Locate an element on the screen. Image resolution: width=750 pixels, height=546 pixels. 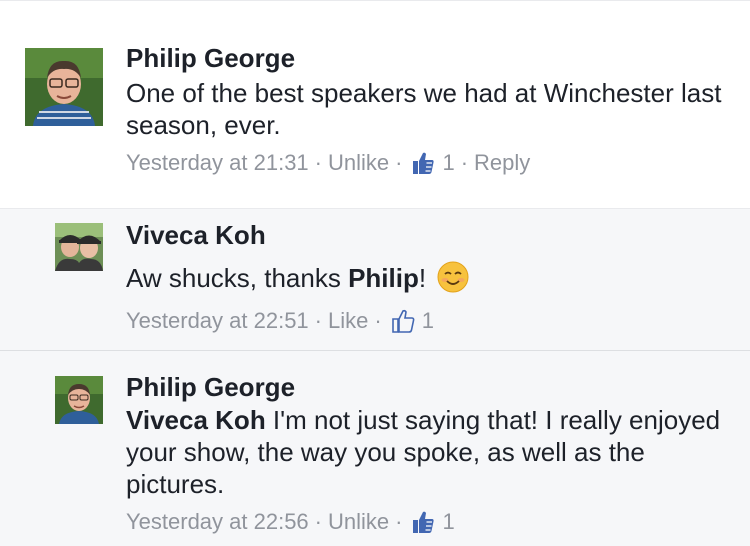
comment-text: Aw shucks, thanks Philip! is located at coordinates (297, 277).